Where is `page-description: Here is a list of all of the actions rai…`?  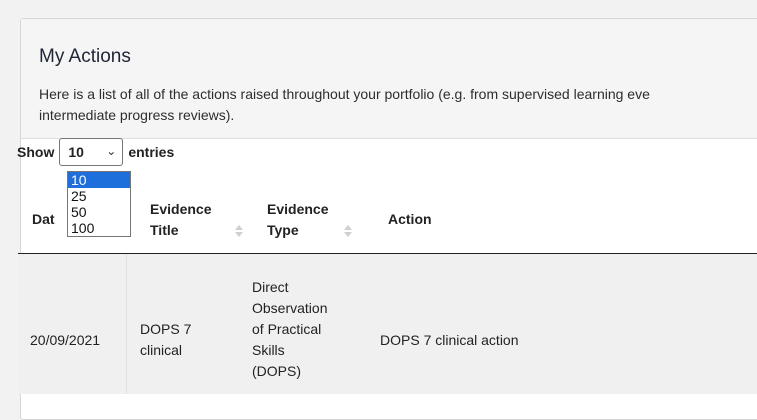 page-description: Here is a list of all of the actions rai… is located at coordinates (344, 104).